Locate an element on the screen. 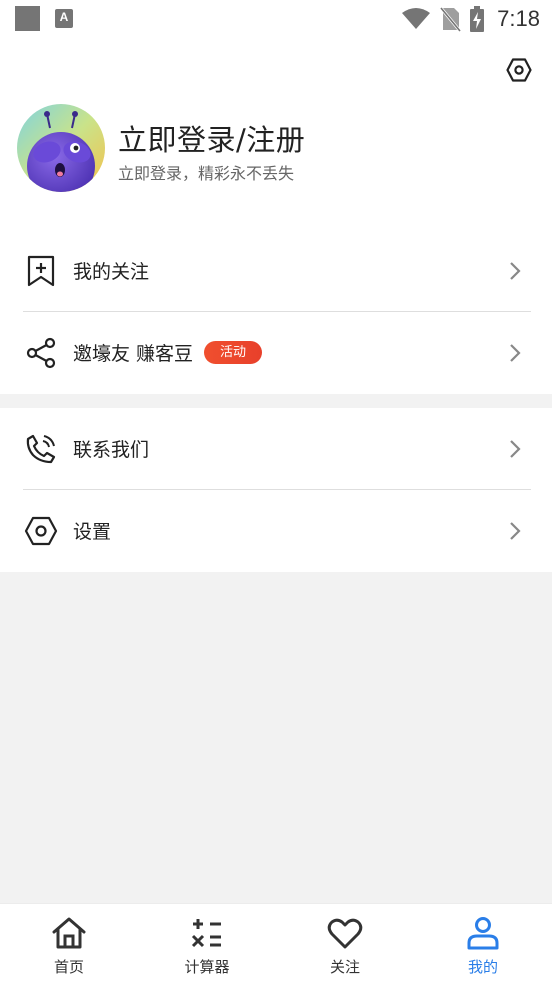 This screenshot has height=981, width=552. tab-calculator: 计算器 is located at coordinates (207, 942).